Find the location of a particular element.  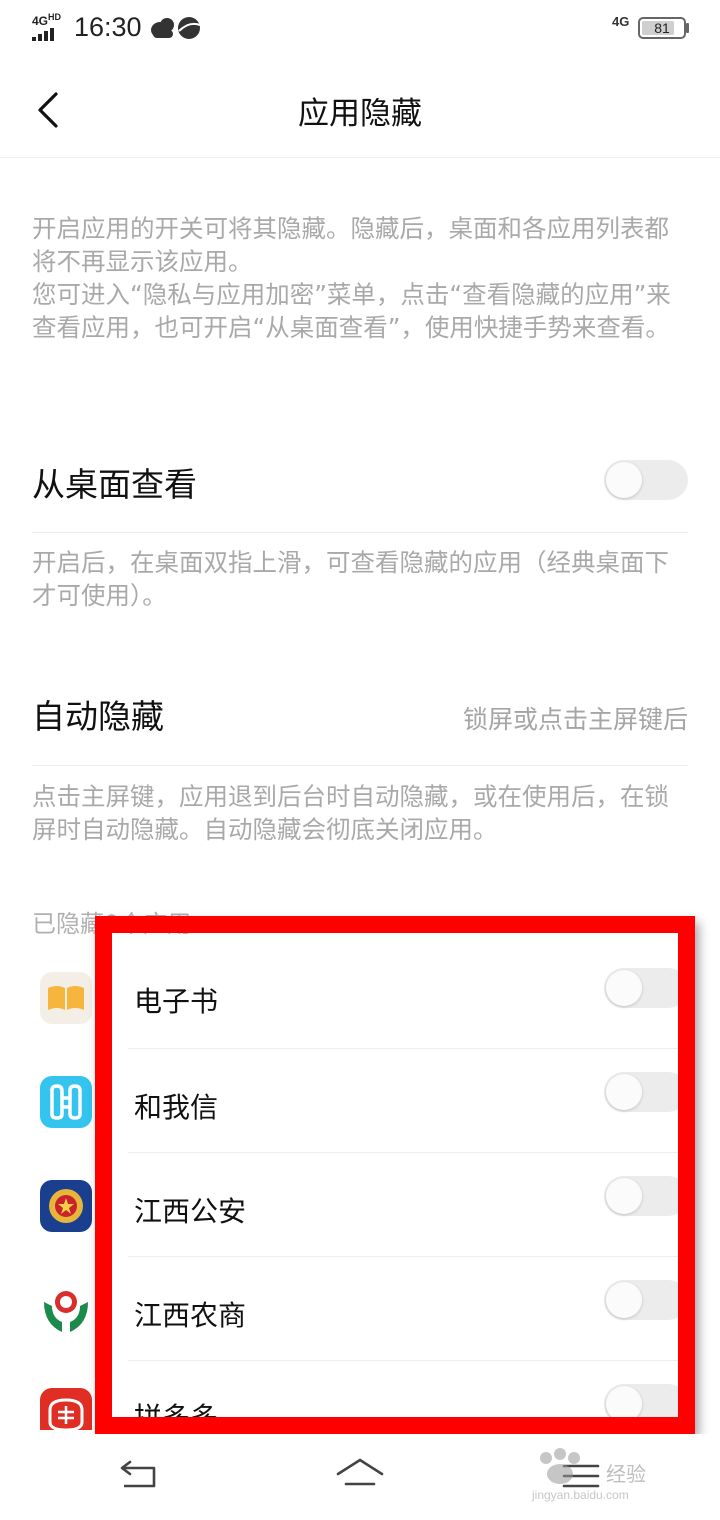

nav-home-button is located at coordinates (360, 1475).